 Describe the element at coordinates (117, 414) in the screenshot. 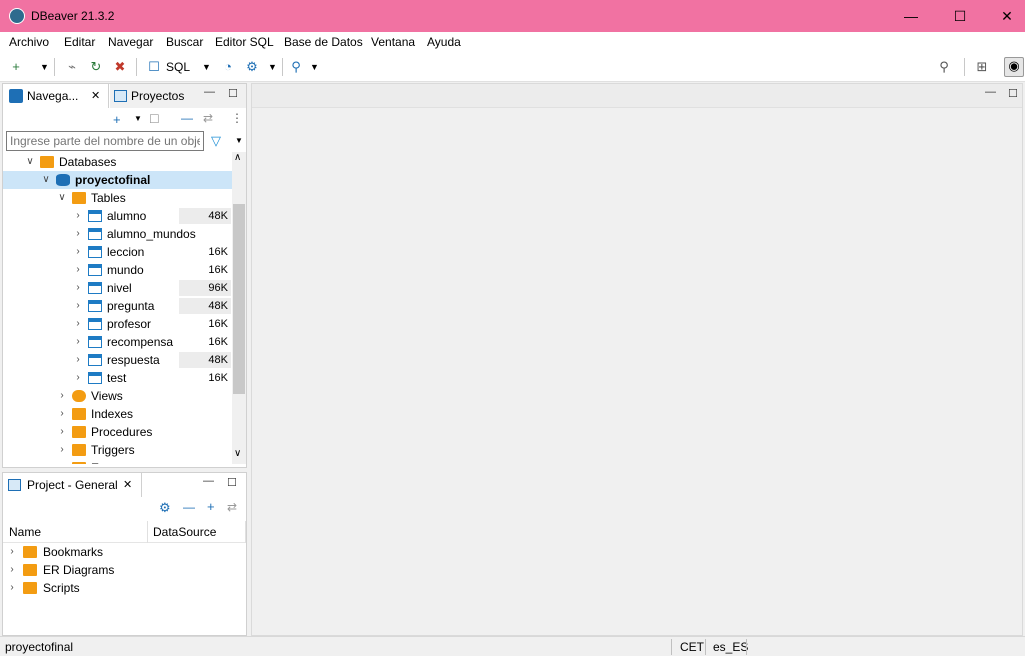

I see `tree-node-folder: › Indexes` at that location.